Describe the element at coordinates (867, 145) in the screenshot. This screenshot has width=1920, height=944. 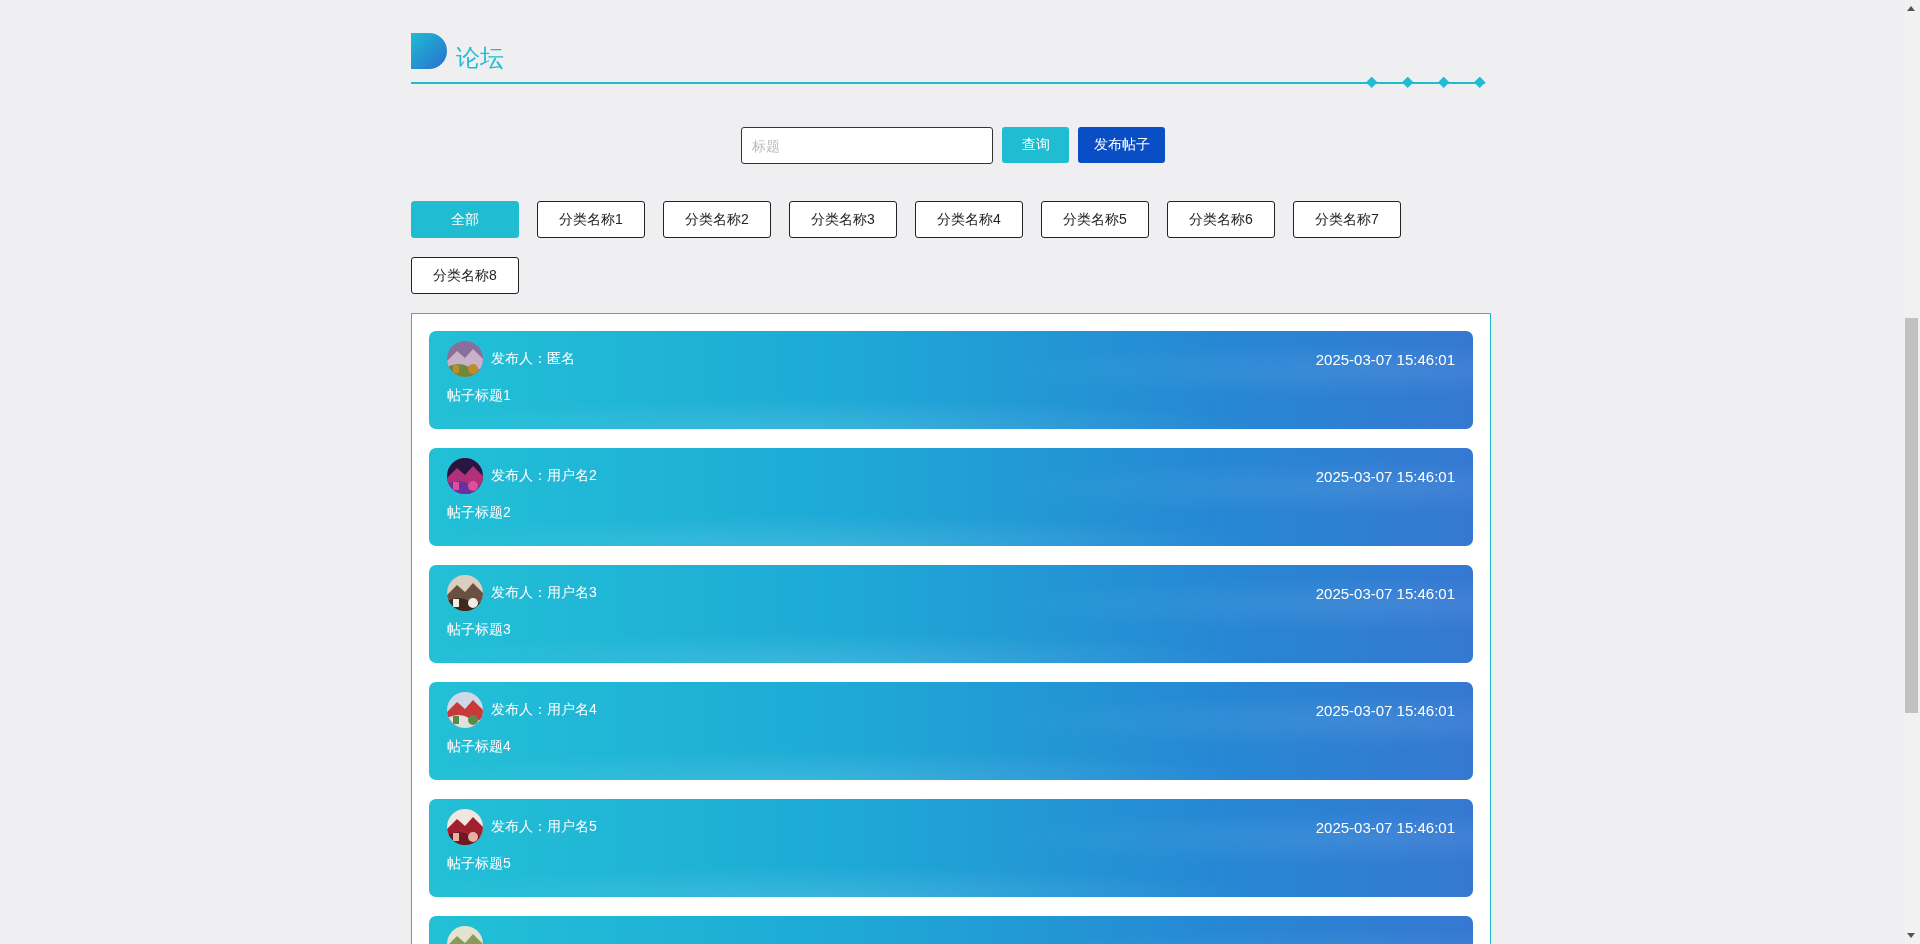
I see `search-field: 标题` at that location.